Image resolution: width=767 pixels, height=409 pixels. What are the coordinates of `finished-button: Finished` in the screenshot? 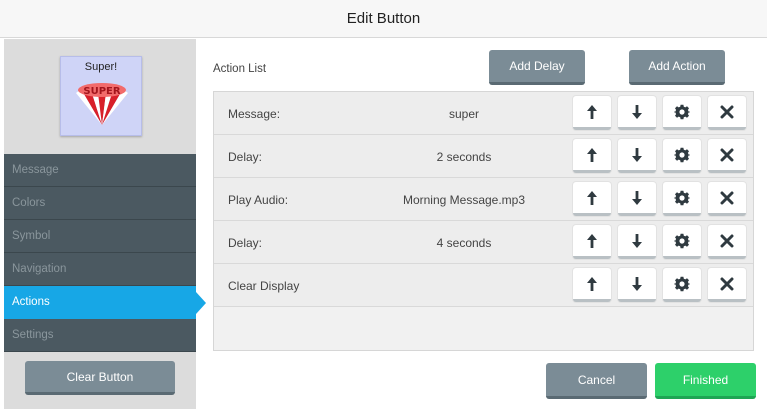 It's located at (705, 381).